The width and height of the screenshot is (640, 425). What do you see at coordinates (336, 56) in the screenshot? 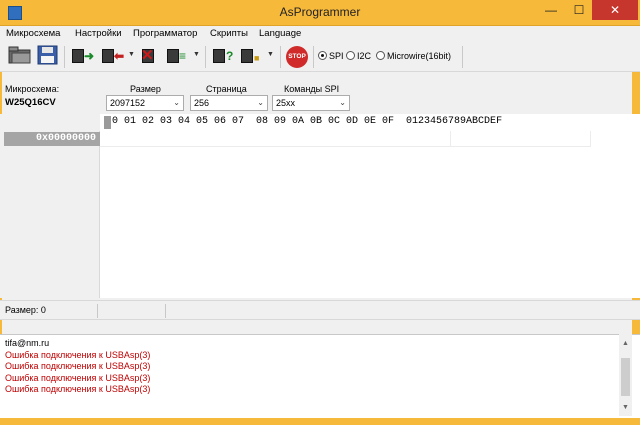
I see `radio-label: SPI` at bounding box center [336, 56].